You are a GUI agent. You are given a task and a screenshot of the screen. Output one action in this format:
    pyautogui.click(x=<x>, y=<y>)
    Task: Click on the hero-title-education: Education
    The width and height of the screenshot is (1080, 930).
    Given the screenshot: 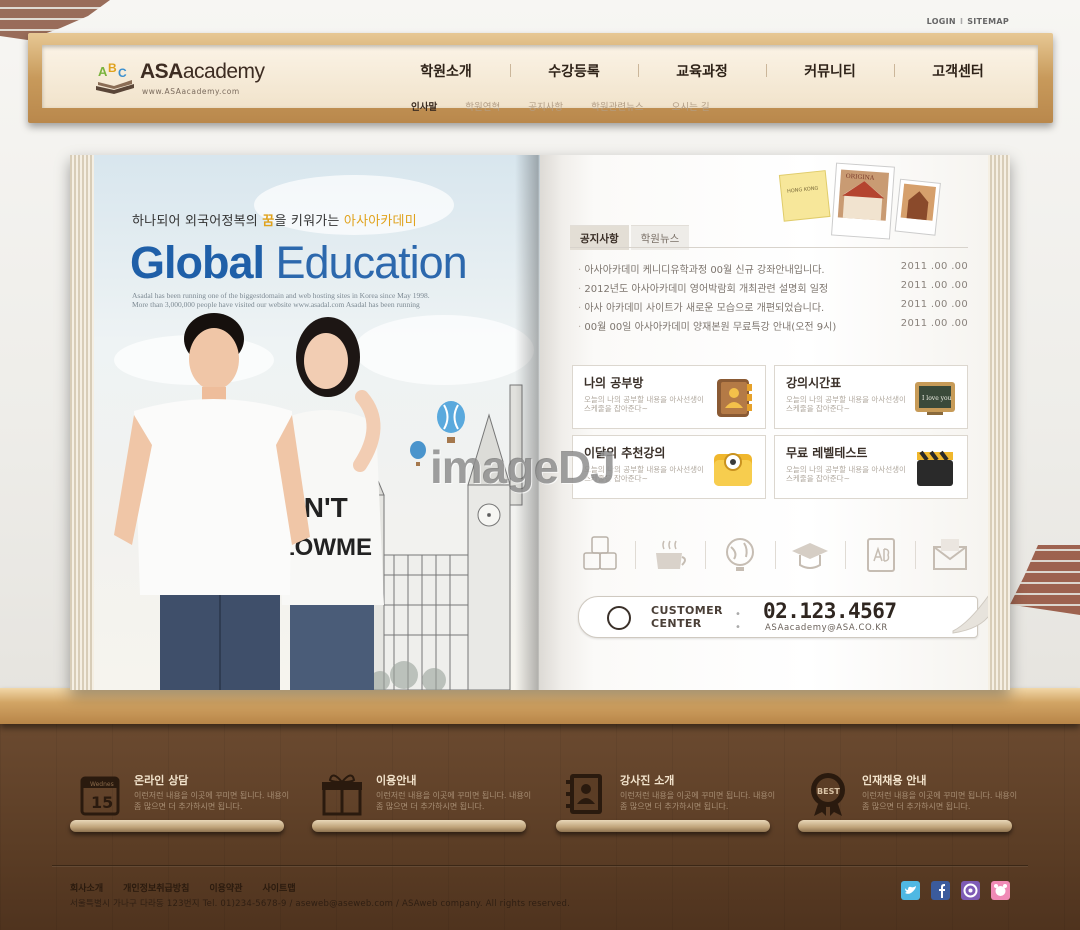 What is the action you would take?
    pyautogui.click(x=366, y=262)
    